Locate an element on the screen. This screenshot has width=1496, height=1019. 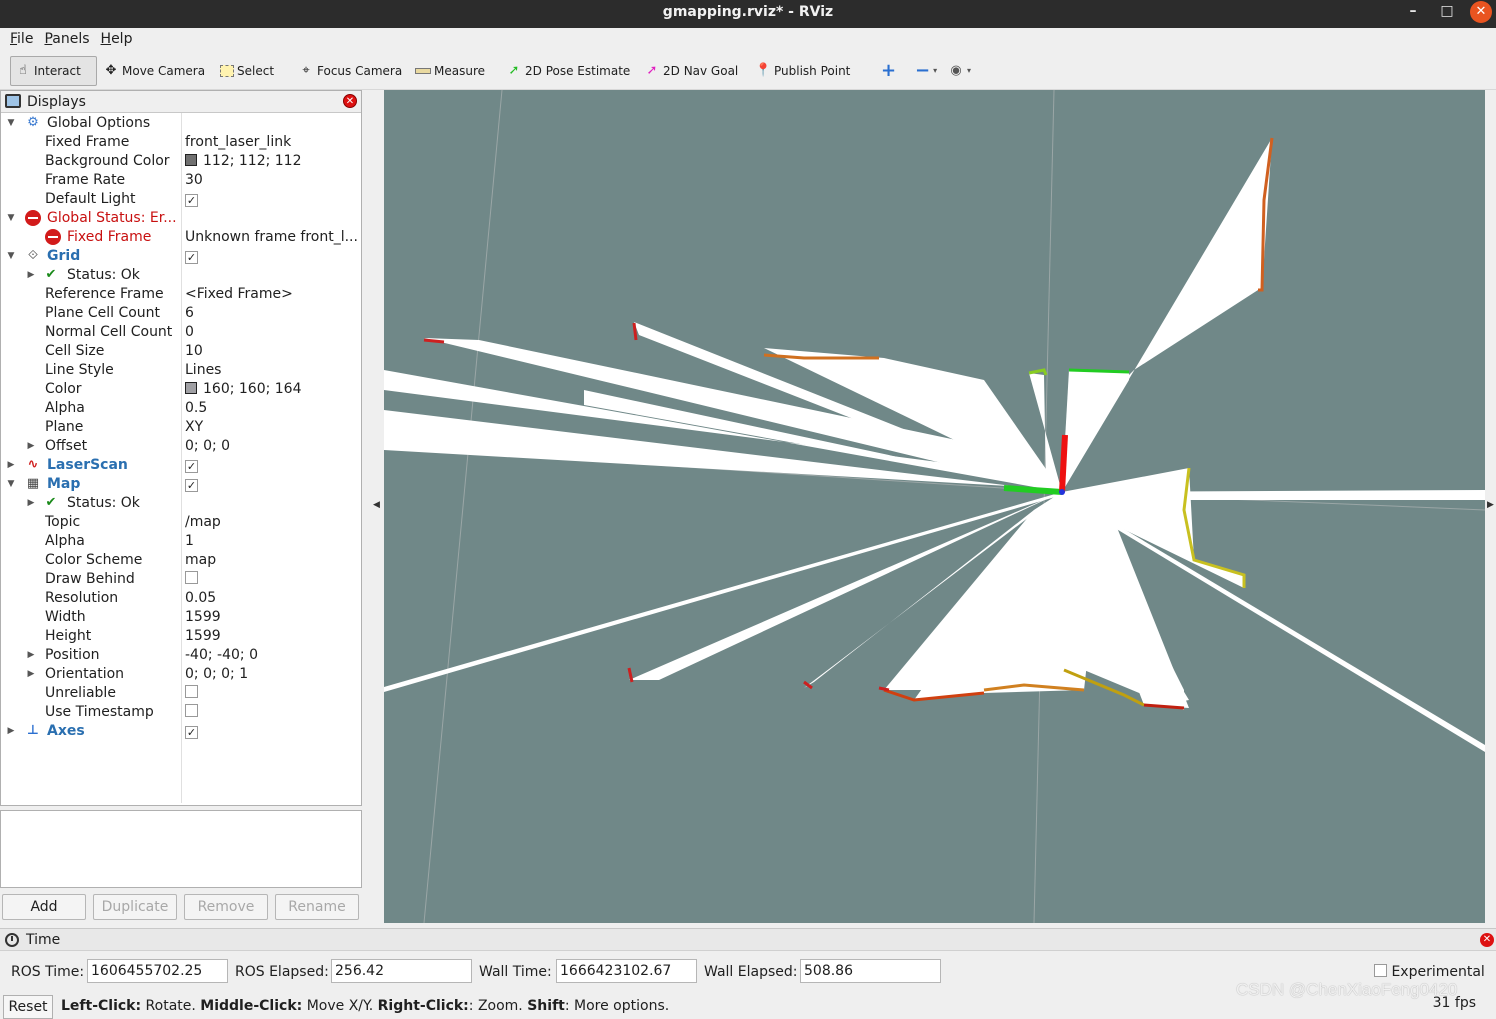
tool-properties-button: ◉ ▾ is located at coordinates (959, 71).